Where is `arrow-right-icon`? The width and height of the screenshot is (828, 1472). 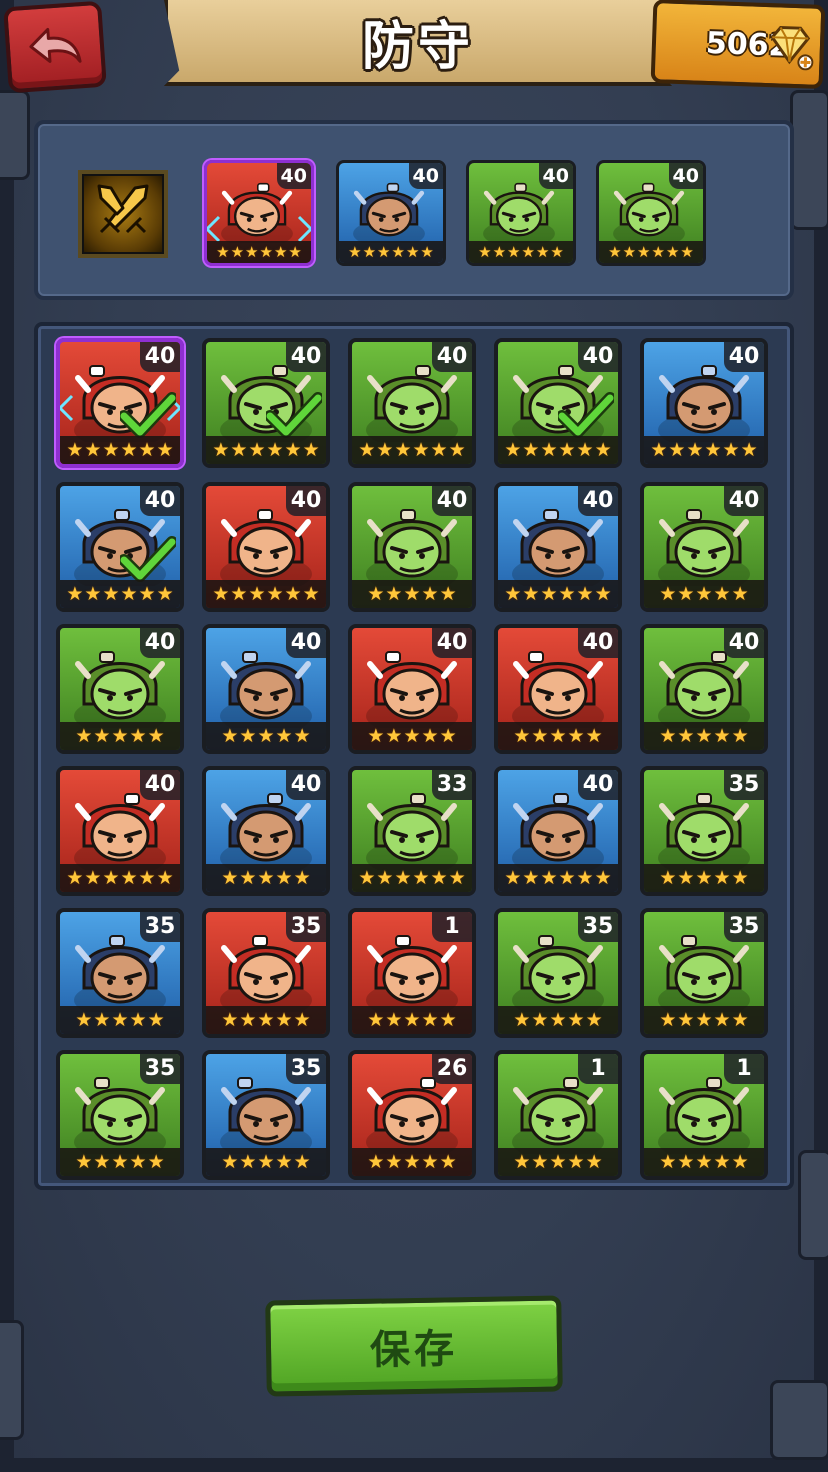
arrow-right-icon is located at coordinates (304, 229).